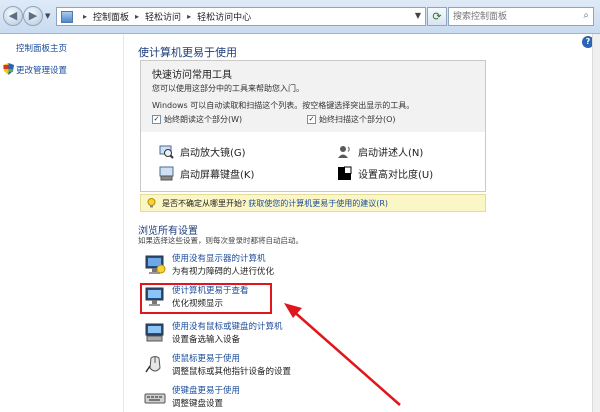 This screenshot has width=600, height=412. What do you see at coordinates (220, 240) in the screenshot?
I see `browse-settings-subtitle: 如果选择这些设置，则每次登录时都将自动启动。` at bounding box center [220, 240].